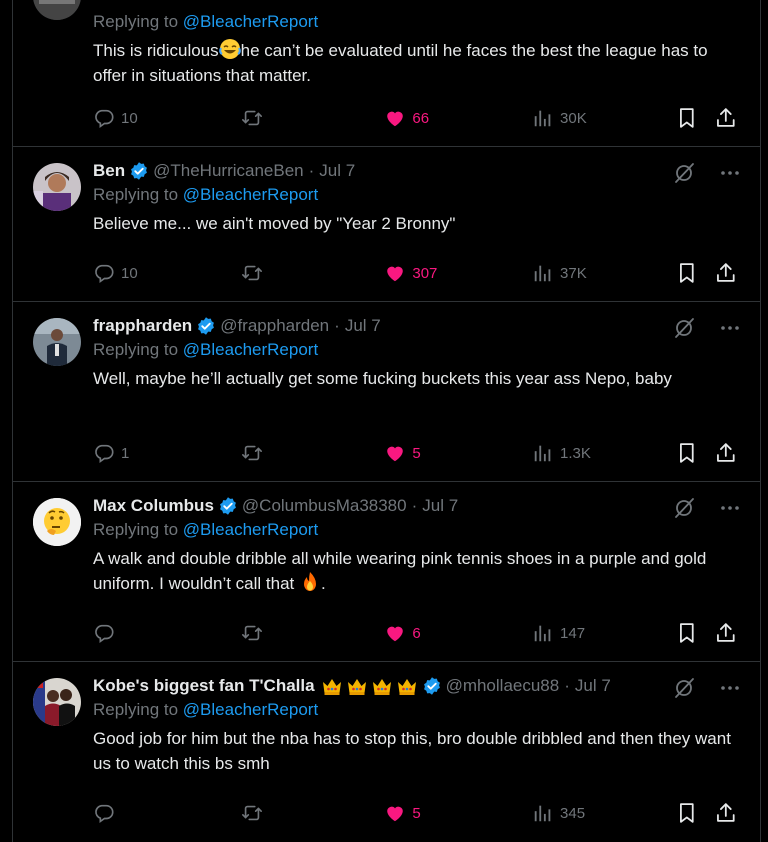  I want to click on display-name: Max Columbus, so click(153, 506).